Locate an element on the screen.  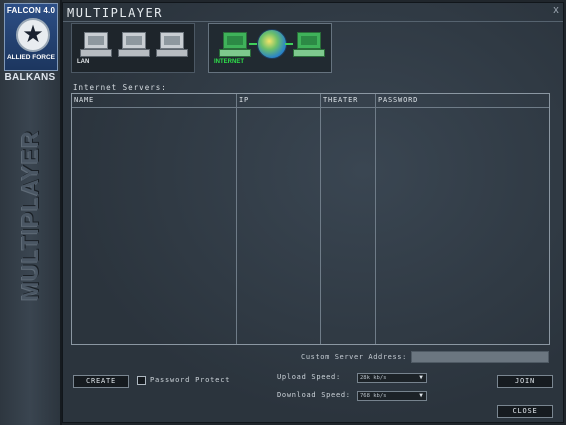
column-header-theater: THEATER is located at coordinates (340, 100).